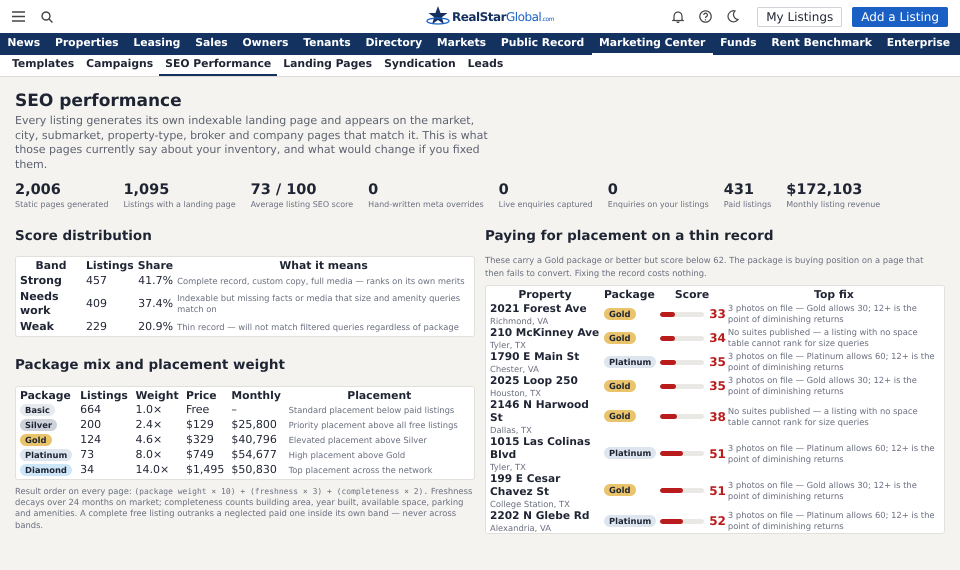 The image size is (960, 570). What do you see at coordinates (87, 44) in the screenshot?
I see `nav-tab: Properties` at bounding box center [87, 44].